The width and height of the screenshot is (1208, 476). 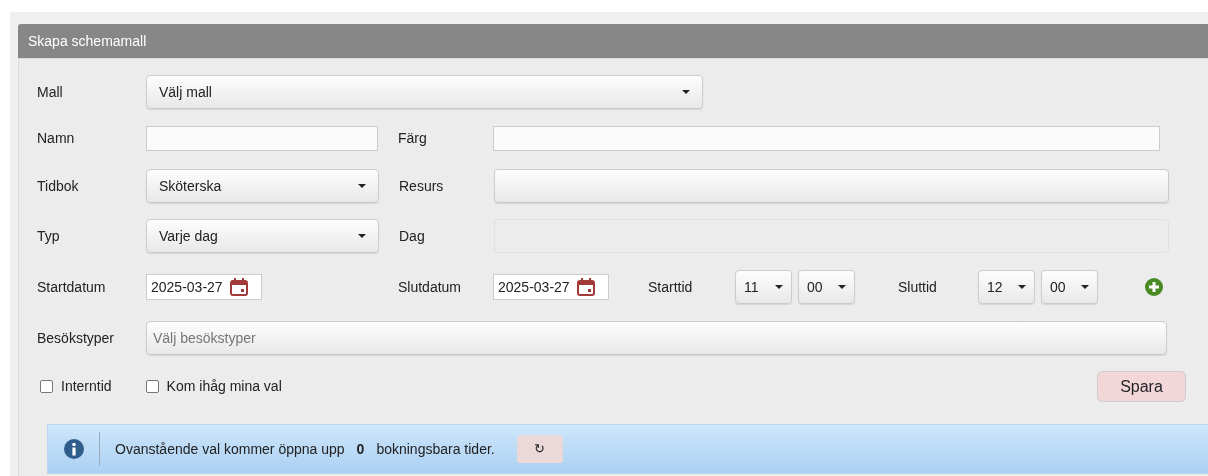 I want to click on field-label: Slutdatum, so click(x=430, y=287).